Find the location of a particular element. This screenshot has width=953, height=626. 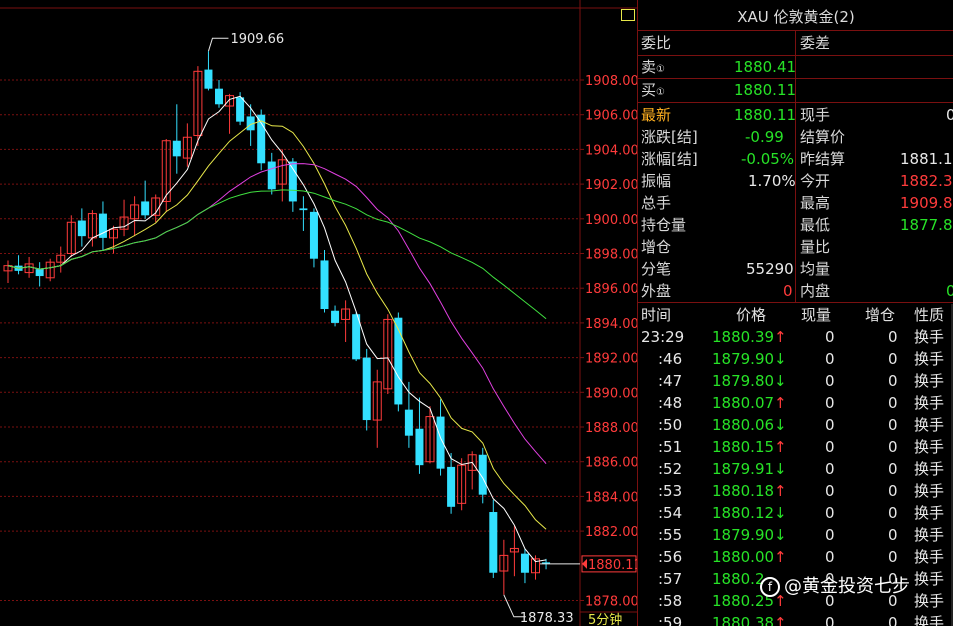

tick-row: :55 1879.90↓ 0 0 换手 is located at coordinates (795, 535).